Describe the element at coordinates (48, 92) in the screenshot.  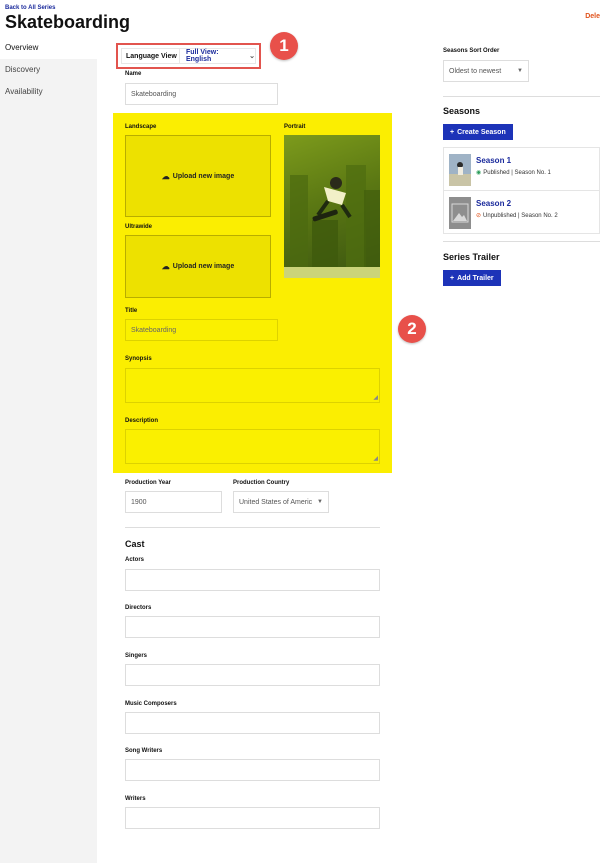
I see `sidebar-item-availability: Availability` at that location.